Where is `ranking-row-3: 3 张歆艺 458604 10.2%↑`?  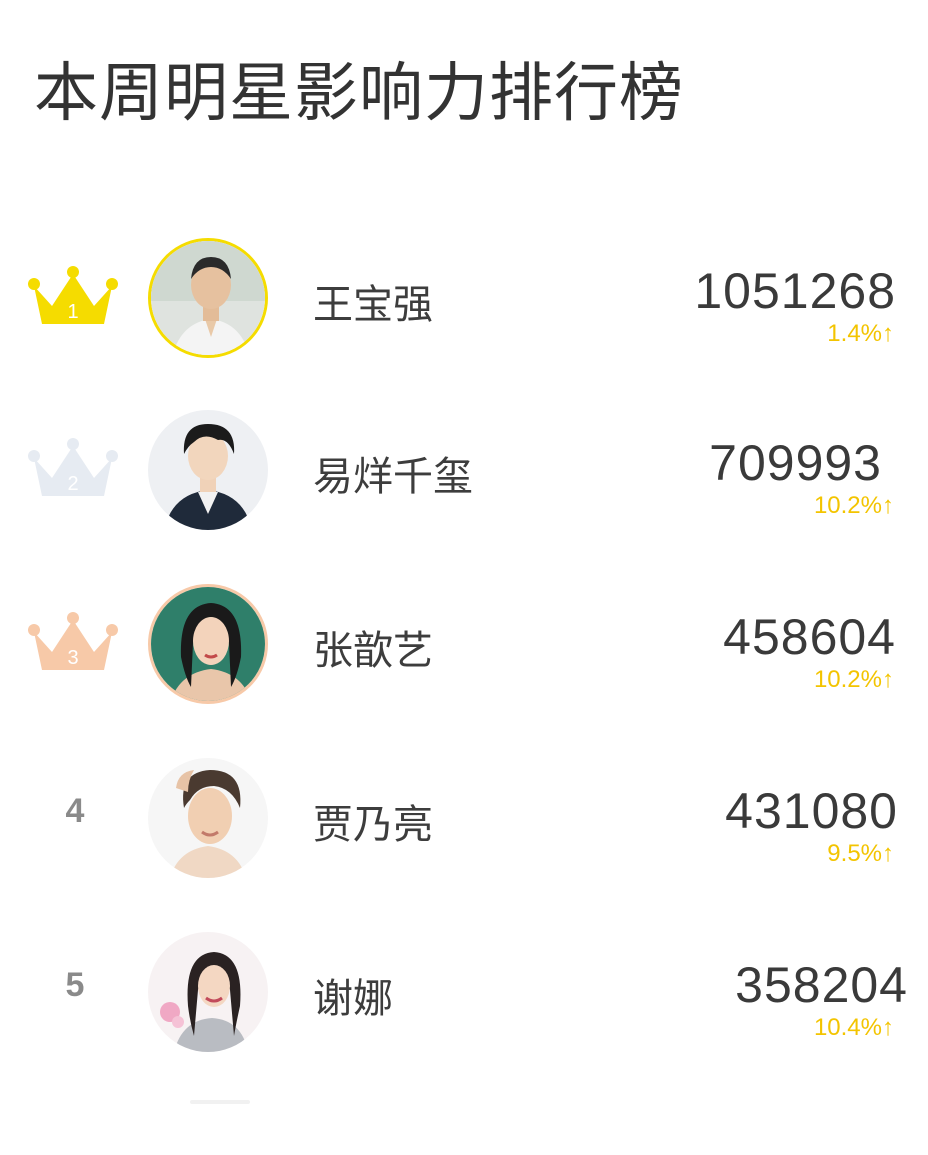 ranking-row-3: 3 张歆艺 458604 10.2%↑ is located at coordinates (464, 643).